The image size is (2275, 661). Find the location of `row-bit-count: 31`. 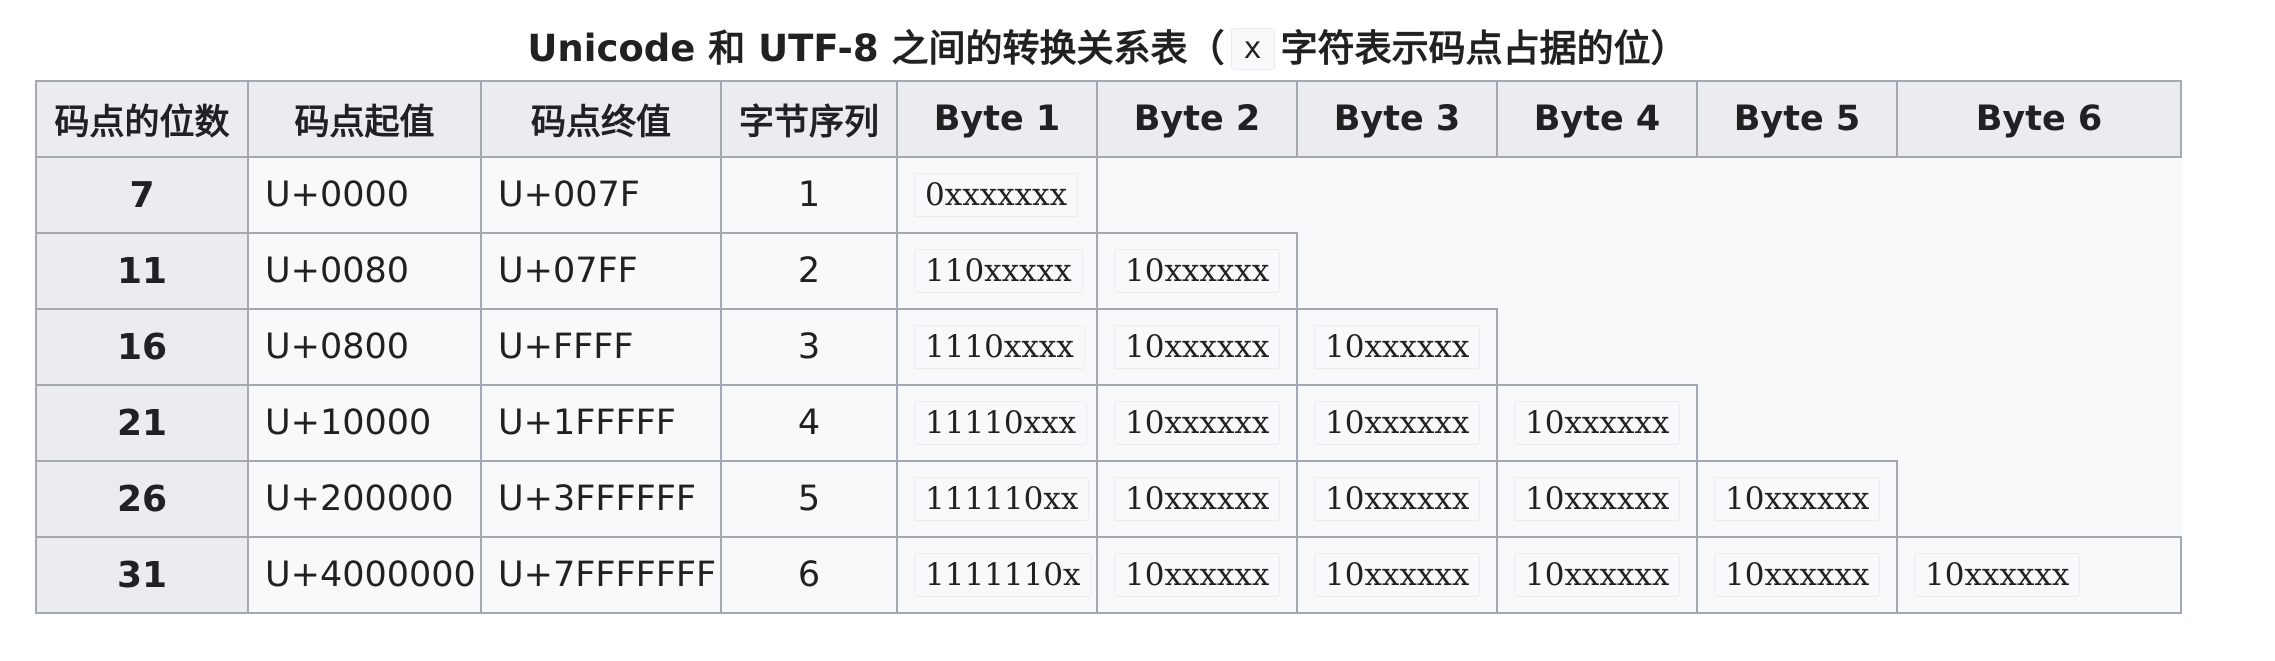

row-bit-count: 31 is located at coordinates (142, 575).